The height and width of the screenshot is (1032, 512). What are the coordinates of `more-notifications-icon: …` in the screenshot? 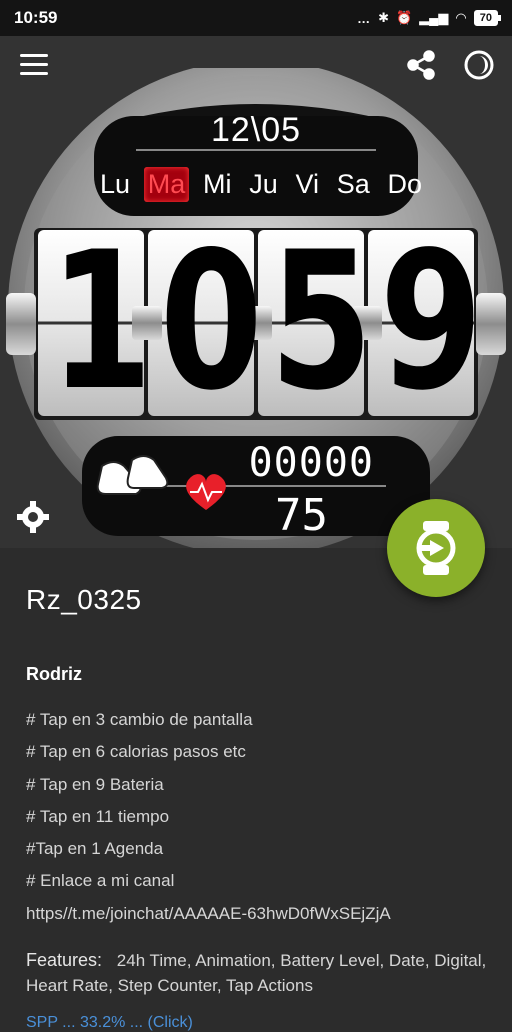 It's located at (364, 18).